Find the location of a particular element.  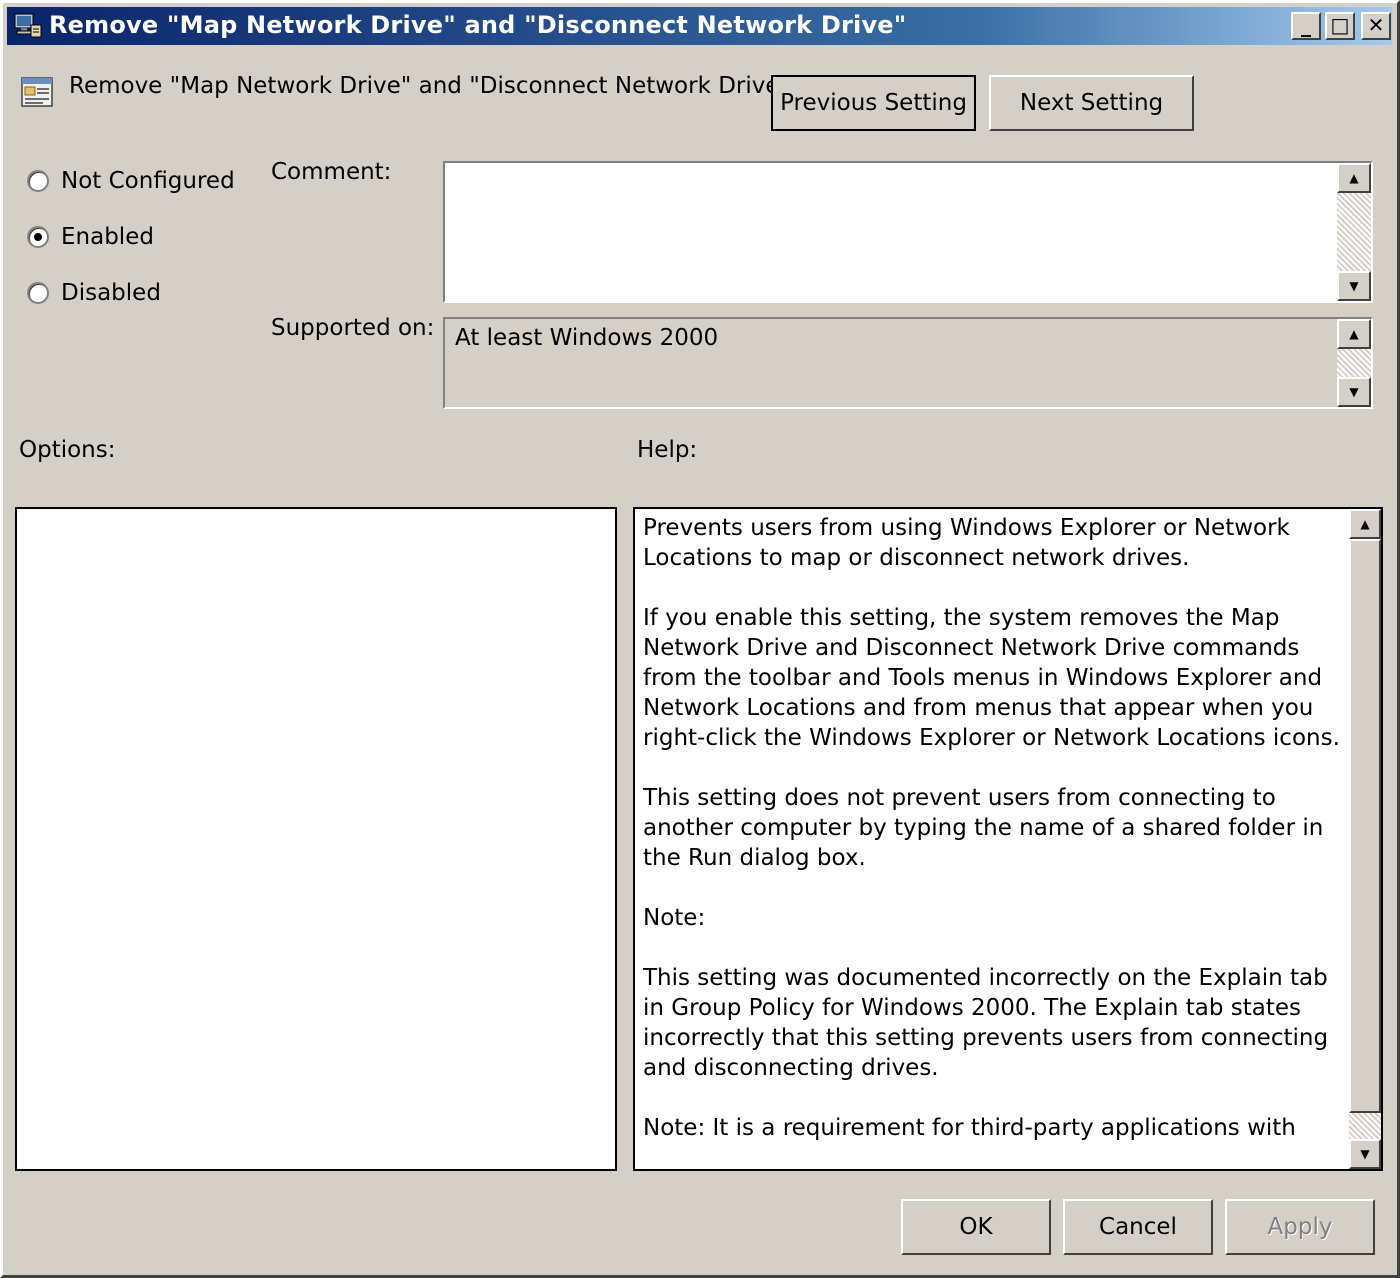

help-label: Help: is located at coordinates (667, 450).